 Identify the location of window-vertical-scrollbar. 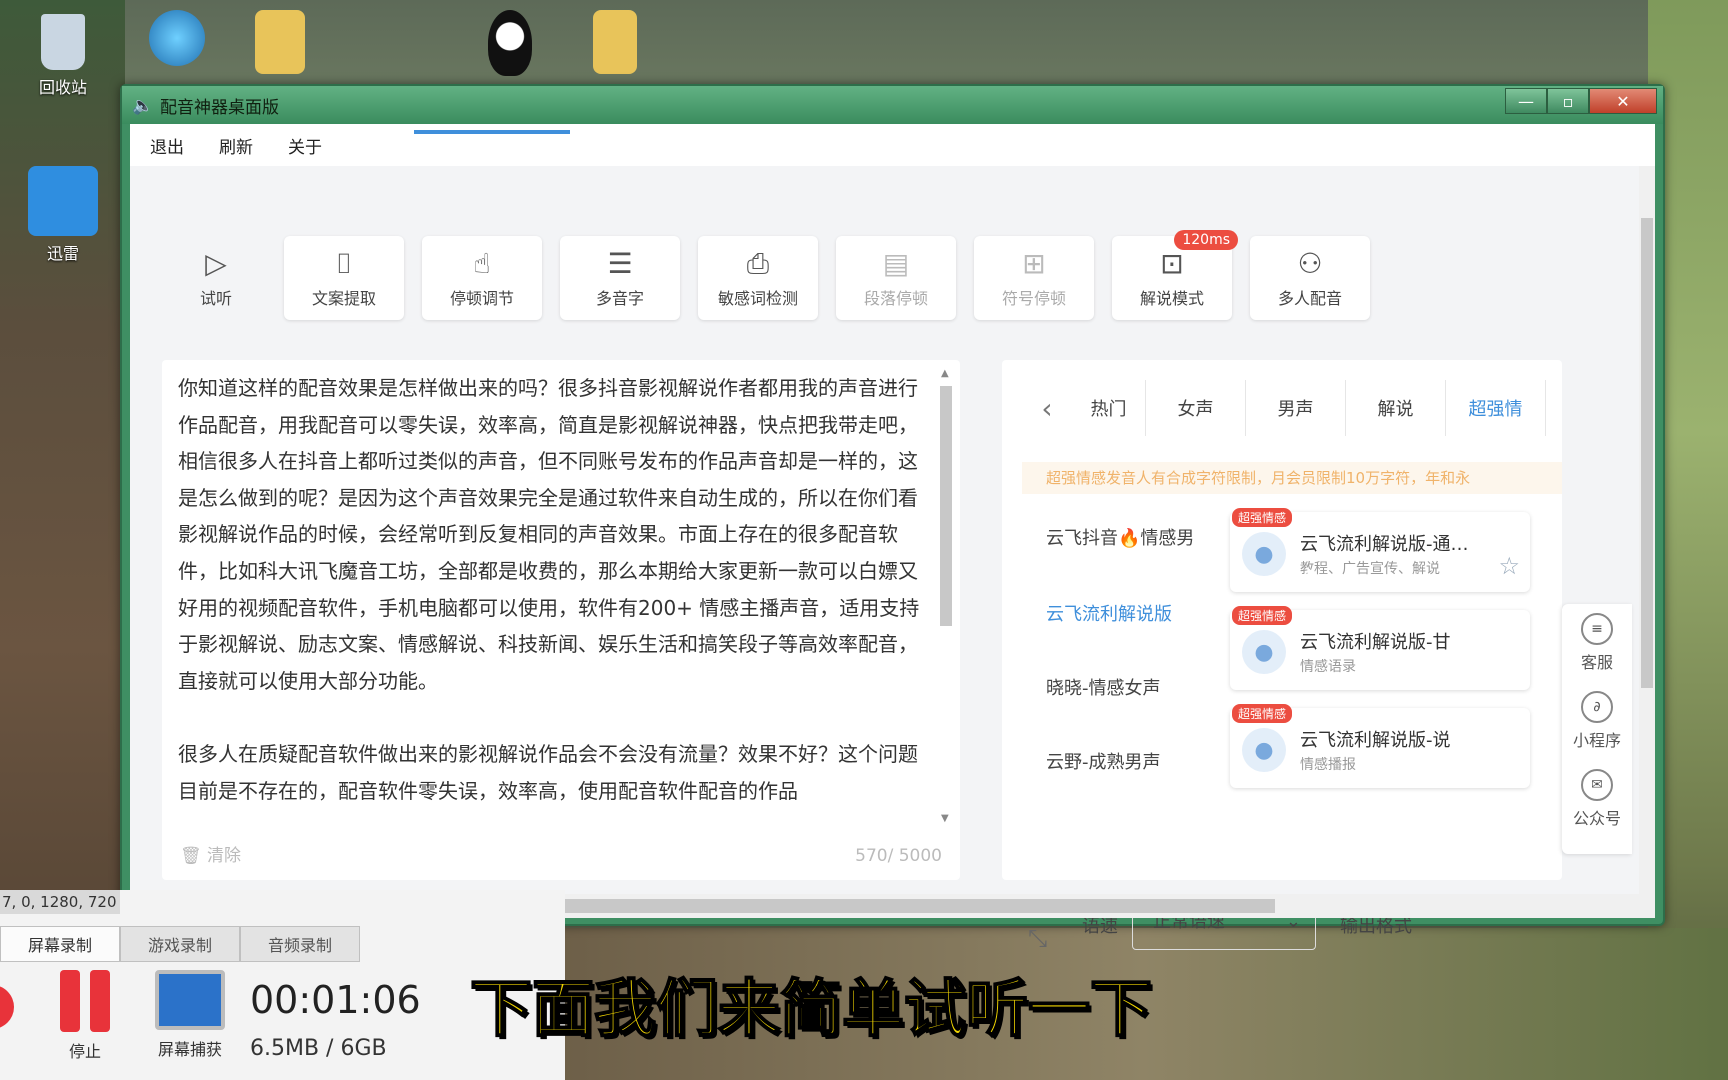
(1647, 530).